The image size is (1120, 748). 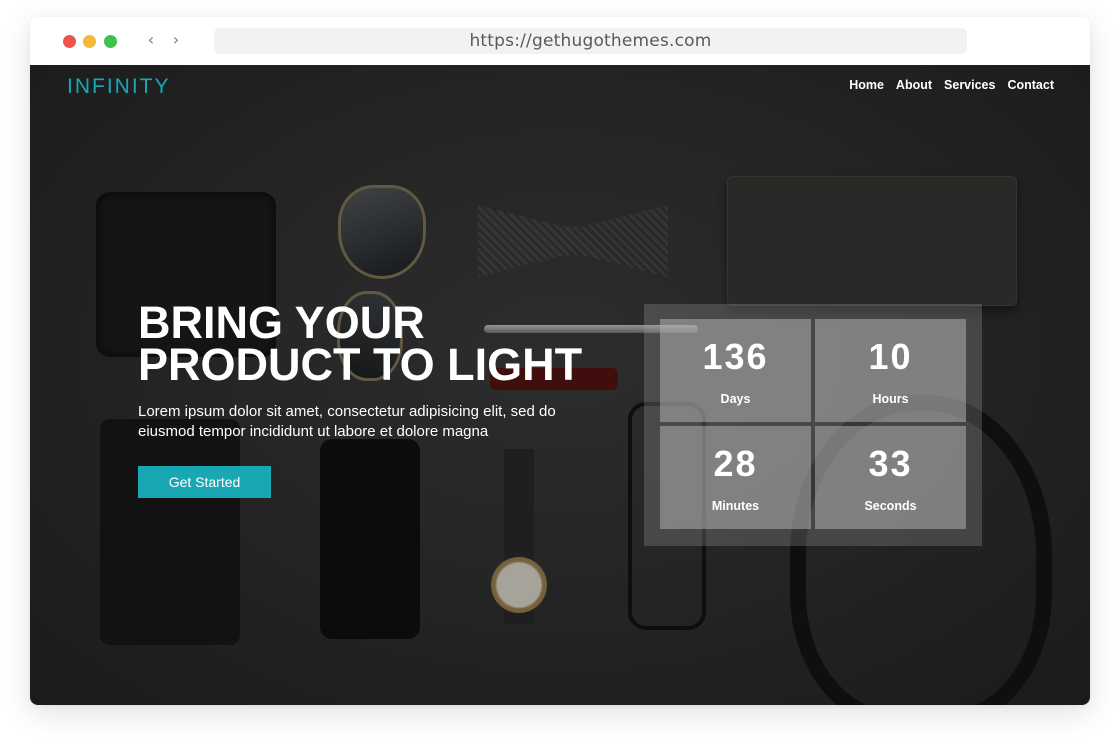 I want to click on countdown-timer: 136 Days 10 Hours 28 Minutes 33 Seconds, so click(x=813, y=425).